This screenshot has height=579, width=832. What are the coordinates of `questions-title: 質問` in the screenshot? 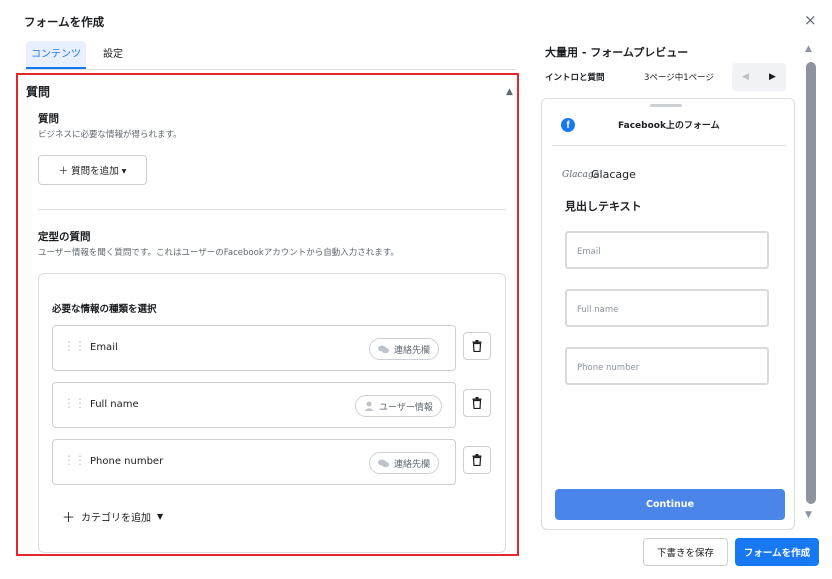 It's located at (48, 119).